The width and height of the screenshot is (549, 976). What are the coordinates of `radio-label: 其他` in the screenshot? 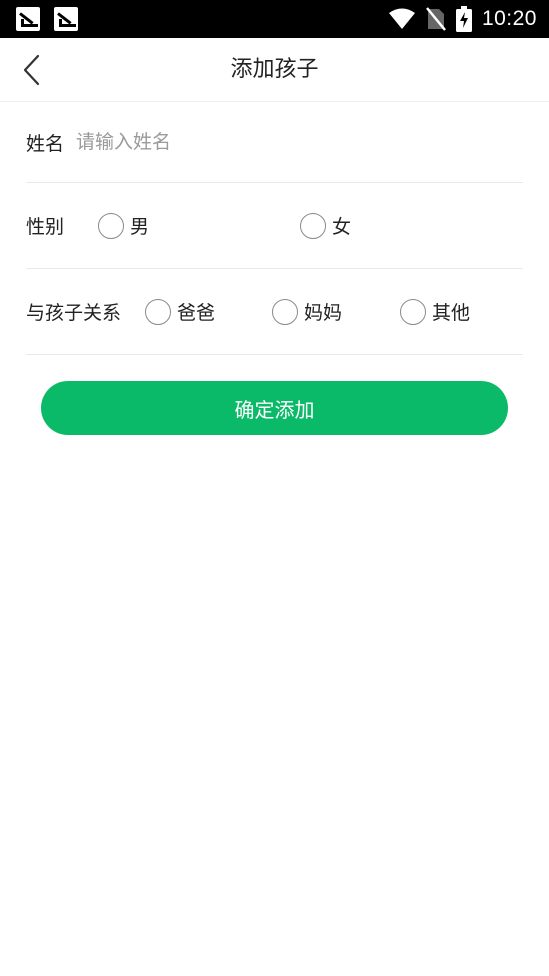 It's located at (451, 313).